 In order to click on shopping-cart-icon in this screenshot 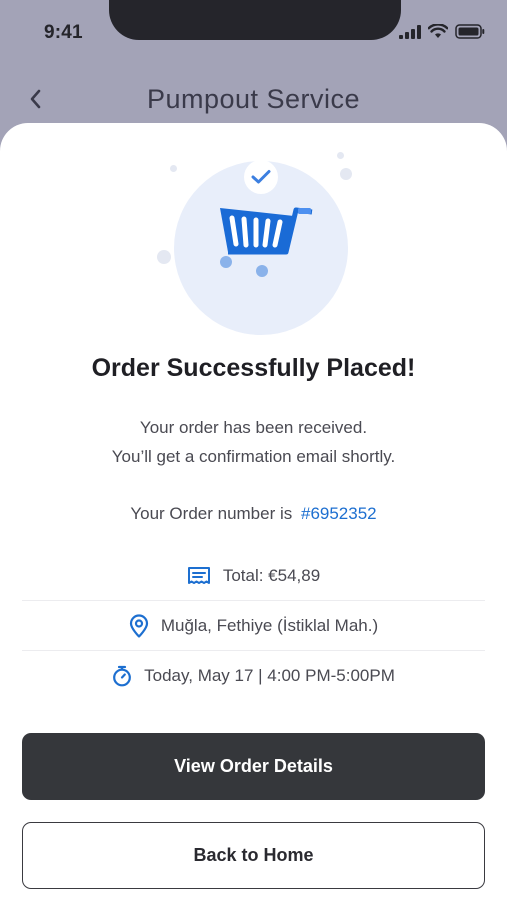, I will do `click(266, 242)`.